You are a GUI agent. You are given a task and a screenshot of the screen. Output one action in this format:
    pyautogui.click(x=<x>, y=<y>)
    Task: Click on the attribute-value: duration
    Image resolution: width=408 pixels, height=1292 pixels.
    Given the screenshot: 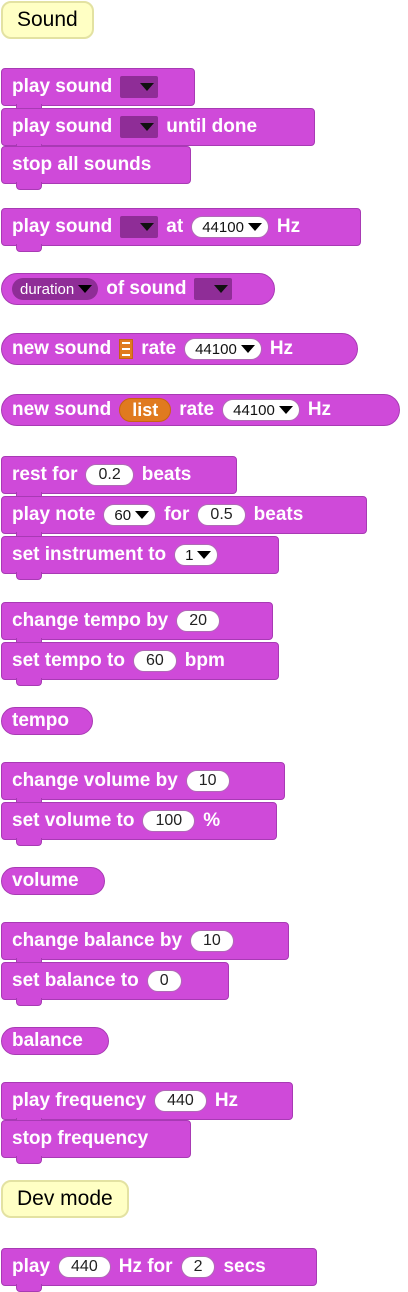 What is the action you would take?
    pyautogui.click(x=47, y=289)
    